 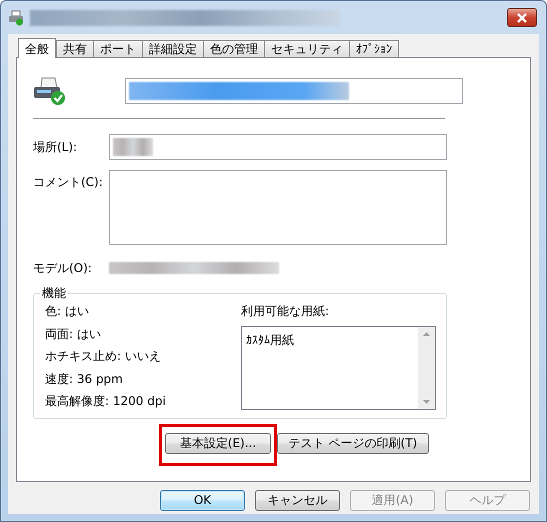 What do you see at coordinates (285, 311) in the screenshot?
I see `paper-label: 利用可能な用紙:` at bounding box center [285, 311].